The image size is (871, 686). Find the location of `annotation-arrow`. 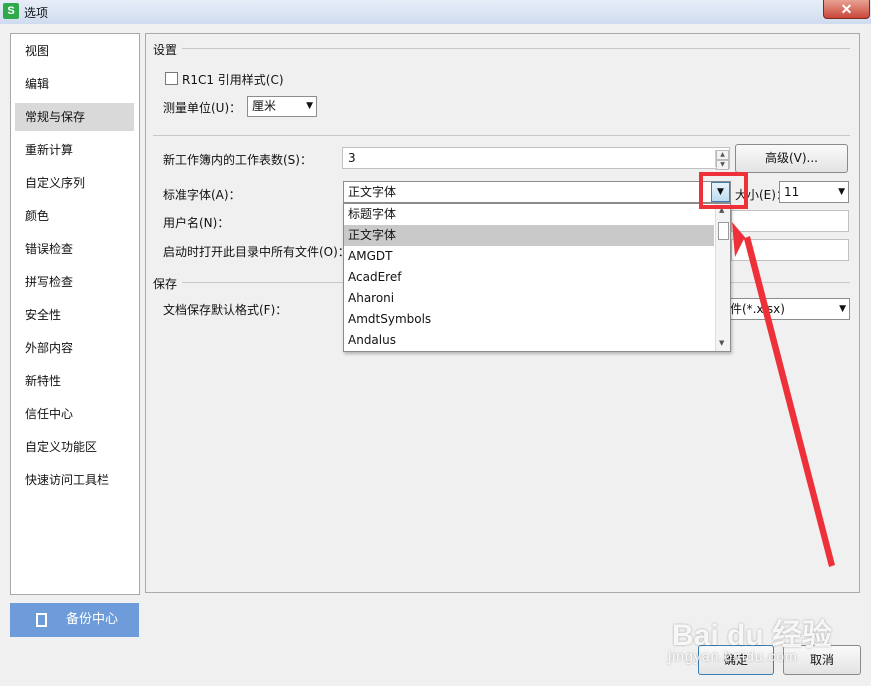

annotation-arrow is located at coordinates (783, 394).